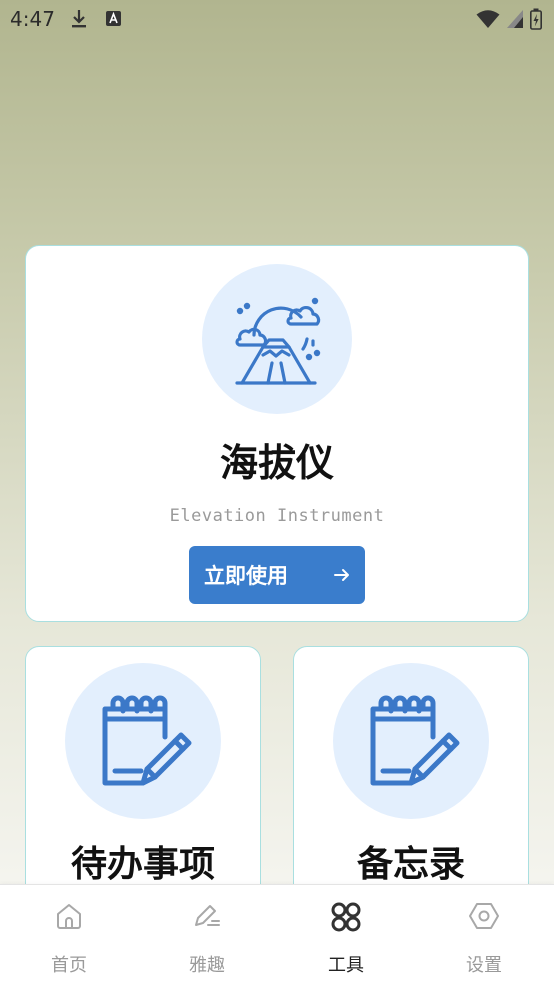  What do you see at coordinates (277, 516) in the screenshot?
I see `elevation-subtitle: Elevation Instrument` at bounding box center [277, 516].